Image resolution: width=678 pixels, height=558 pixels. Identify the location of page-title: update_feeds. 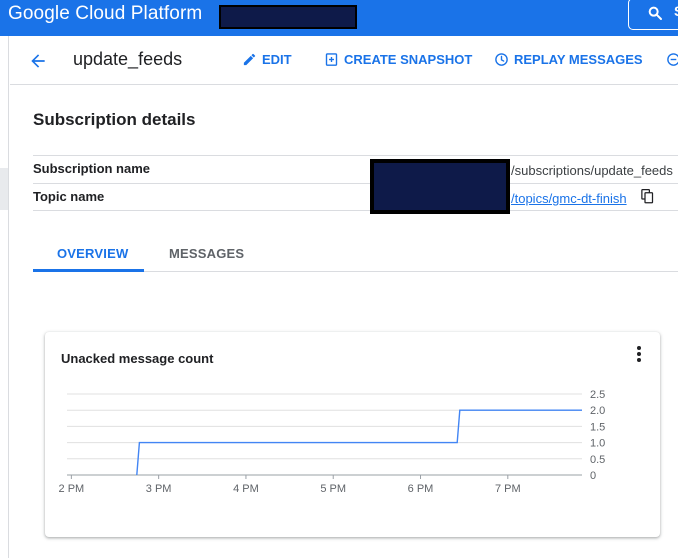
(128, 59).